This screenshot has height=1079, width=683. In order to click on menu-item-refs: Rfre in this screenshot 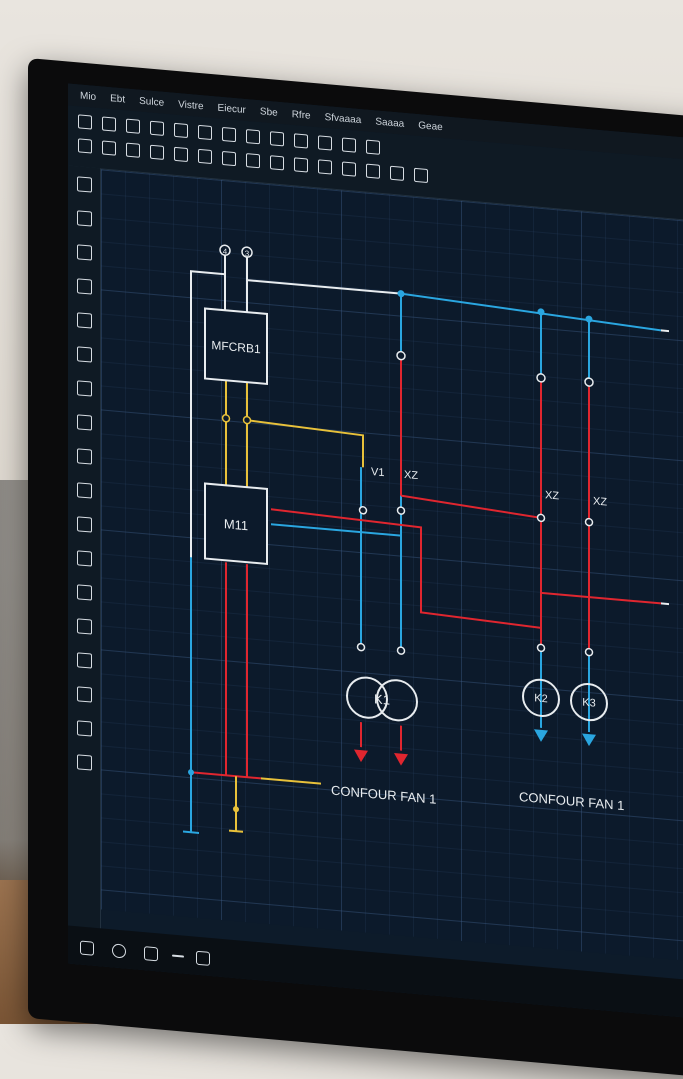, I will do `click(301, 115)`.